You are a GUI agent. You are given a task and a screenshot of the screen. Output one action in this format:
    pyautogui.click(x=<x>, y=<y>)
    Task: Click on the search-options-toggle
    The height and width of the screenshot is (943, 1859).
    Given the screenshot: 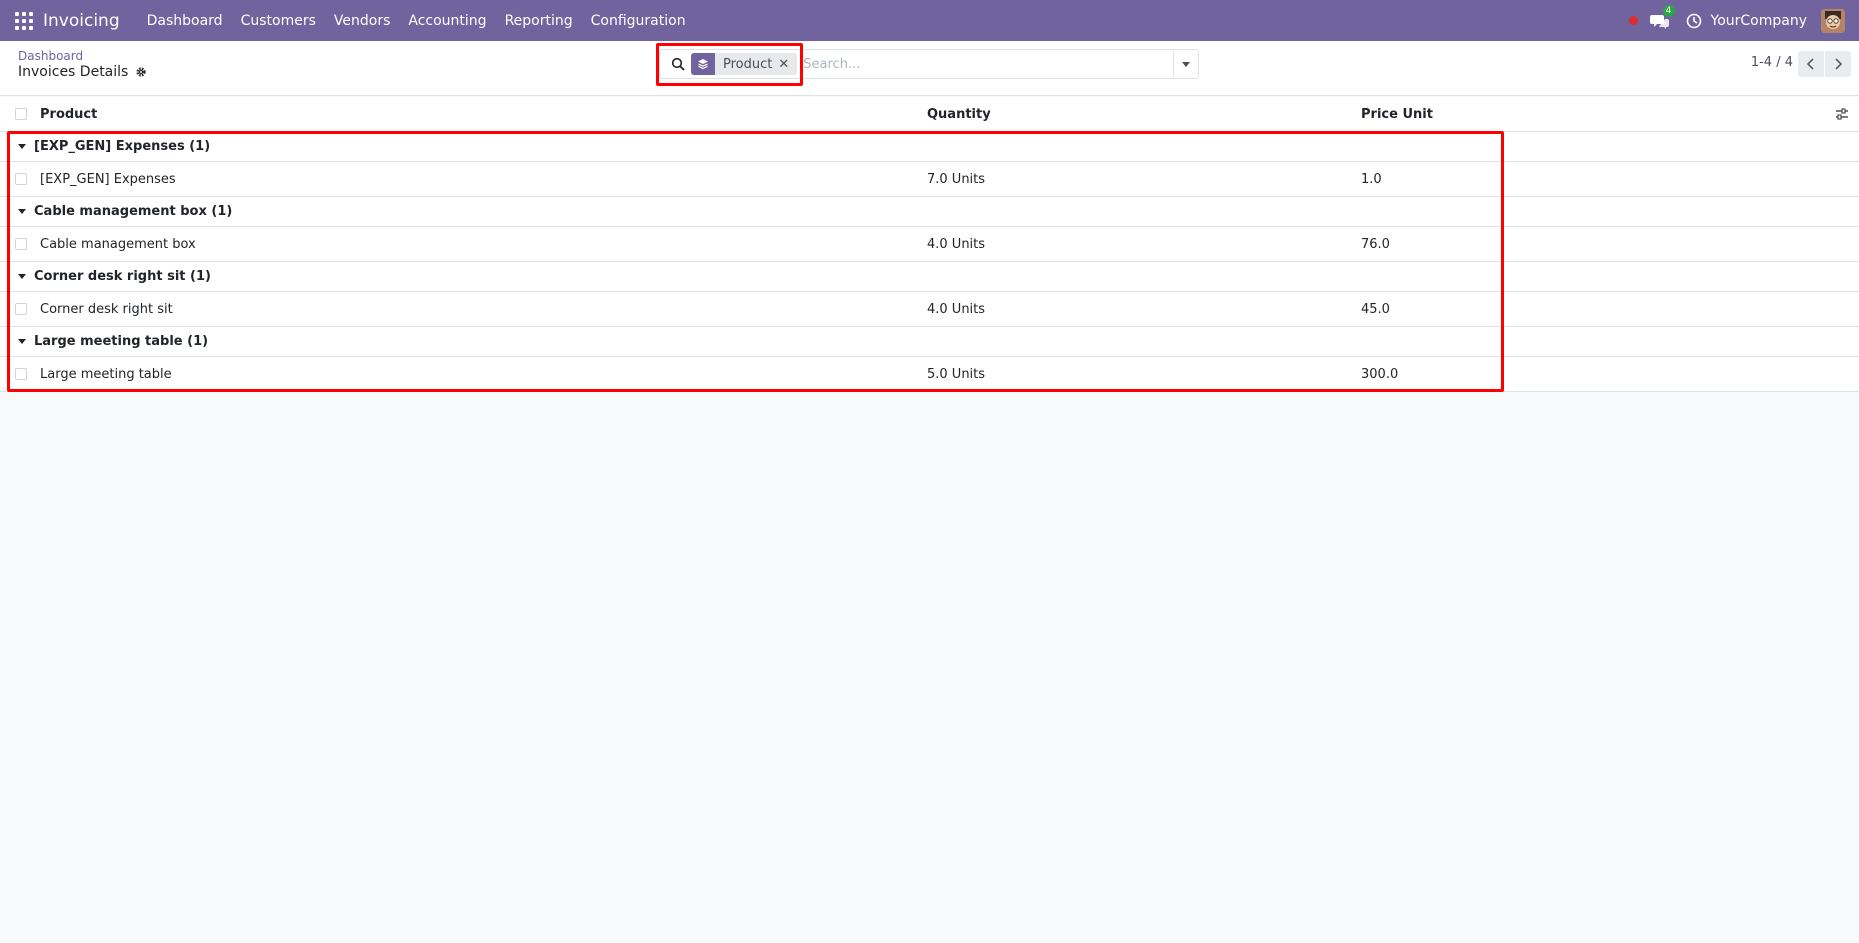 What is the action you would take?
    pyautogui.click(x=1186, y=64)
    